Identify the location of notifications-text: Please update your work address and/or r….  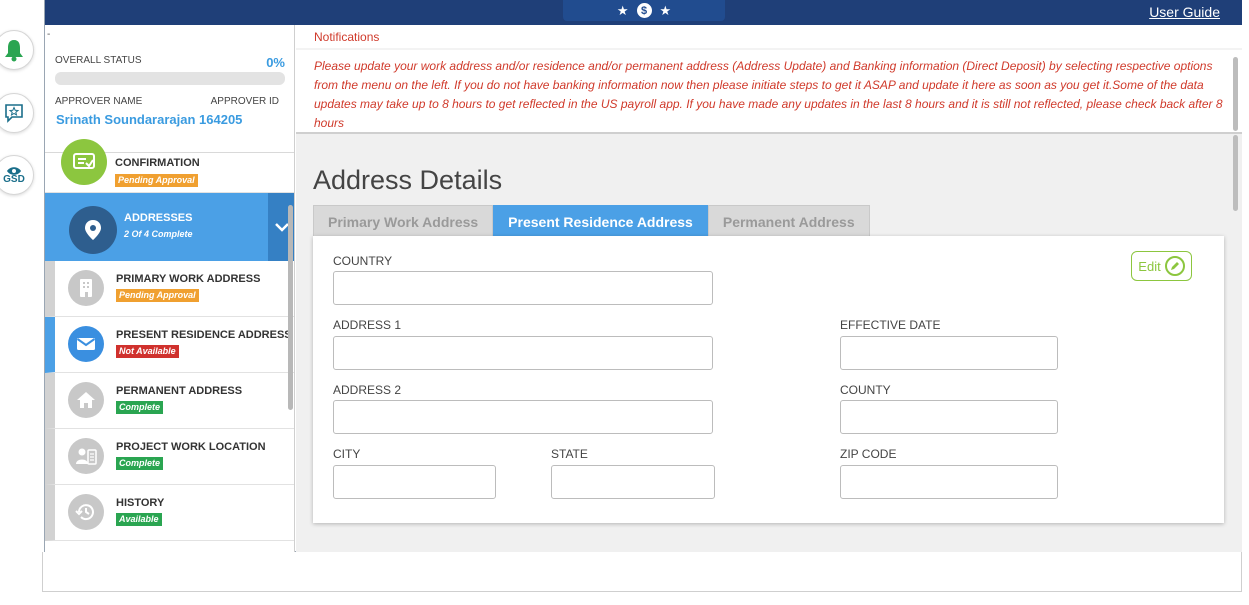
(768, 94).